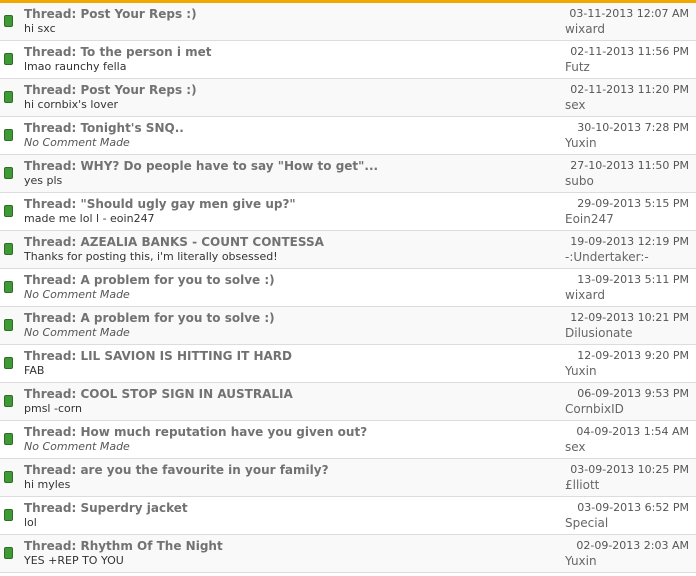 This screenshot has width=696, height=576. Describe the element at coordinates (599, 333) in the screenshot. I see `user-link: Dilusionate` at that location.